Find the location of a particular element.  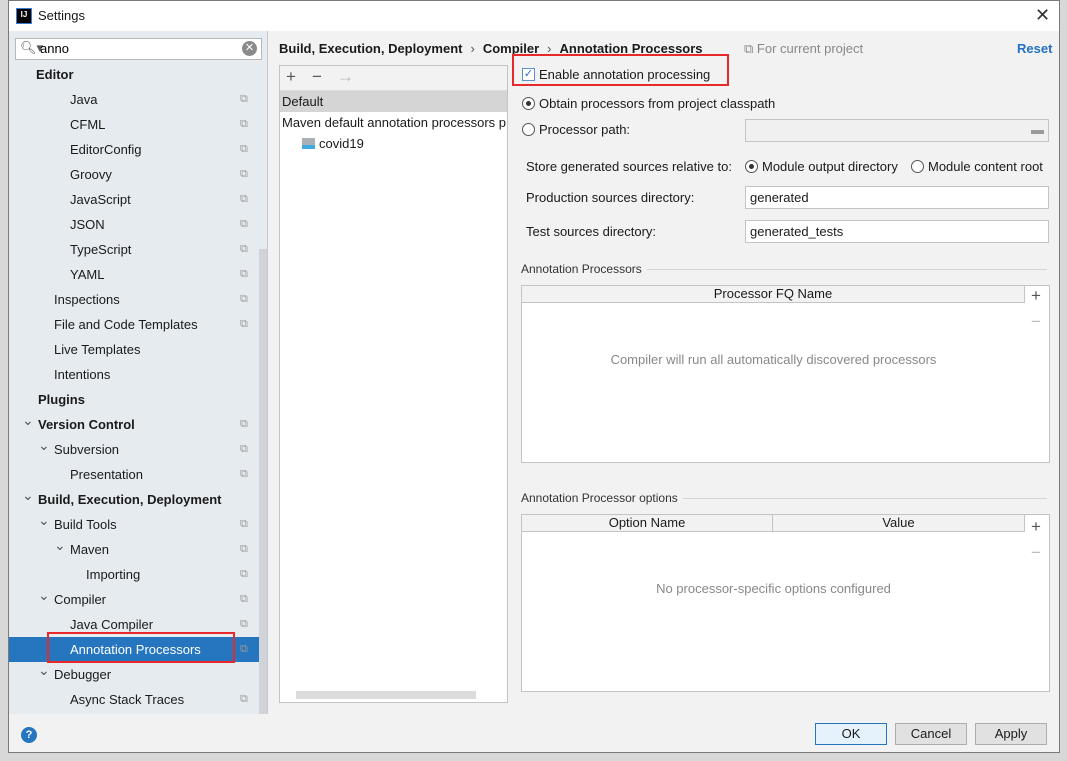

tree-item: Async Stack Traces ⧉ is located at coordinates (134, 699).